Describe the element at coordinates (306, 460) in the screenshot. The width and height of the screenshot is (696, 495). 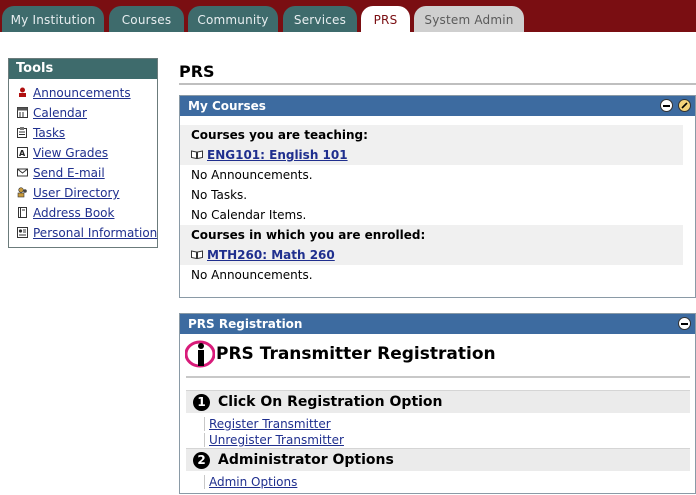
I see `step-2-label: Administrator Options` at that location.